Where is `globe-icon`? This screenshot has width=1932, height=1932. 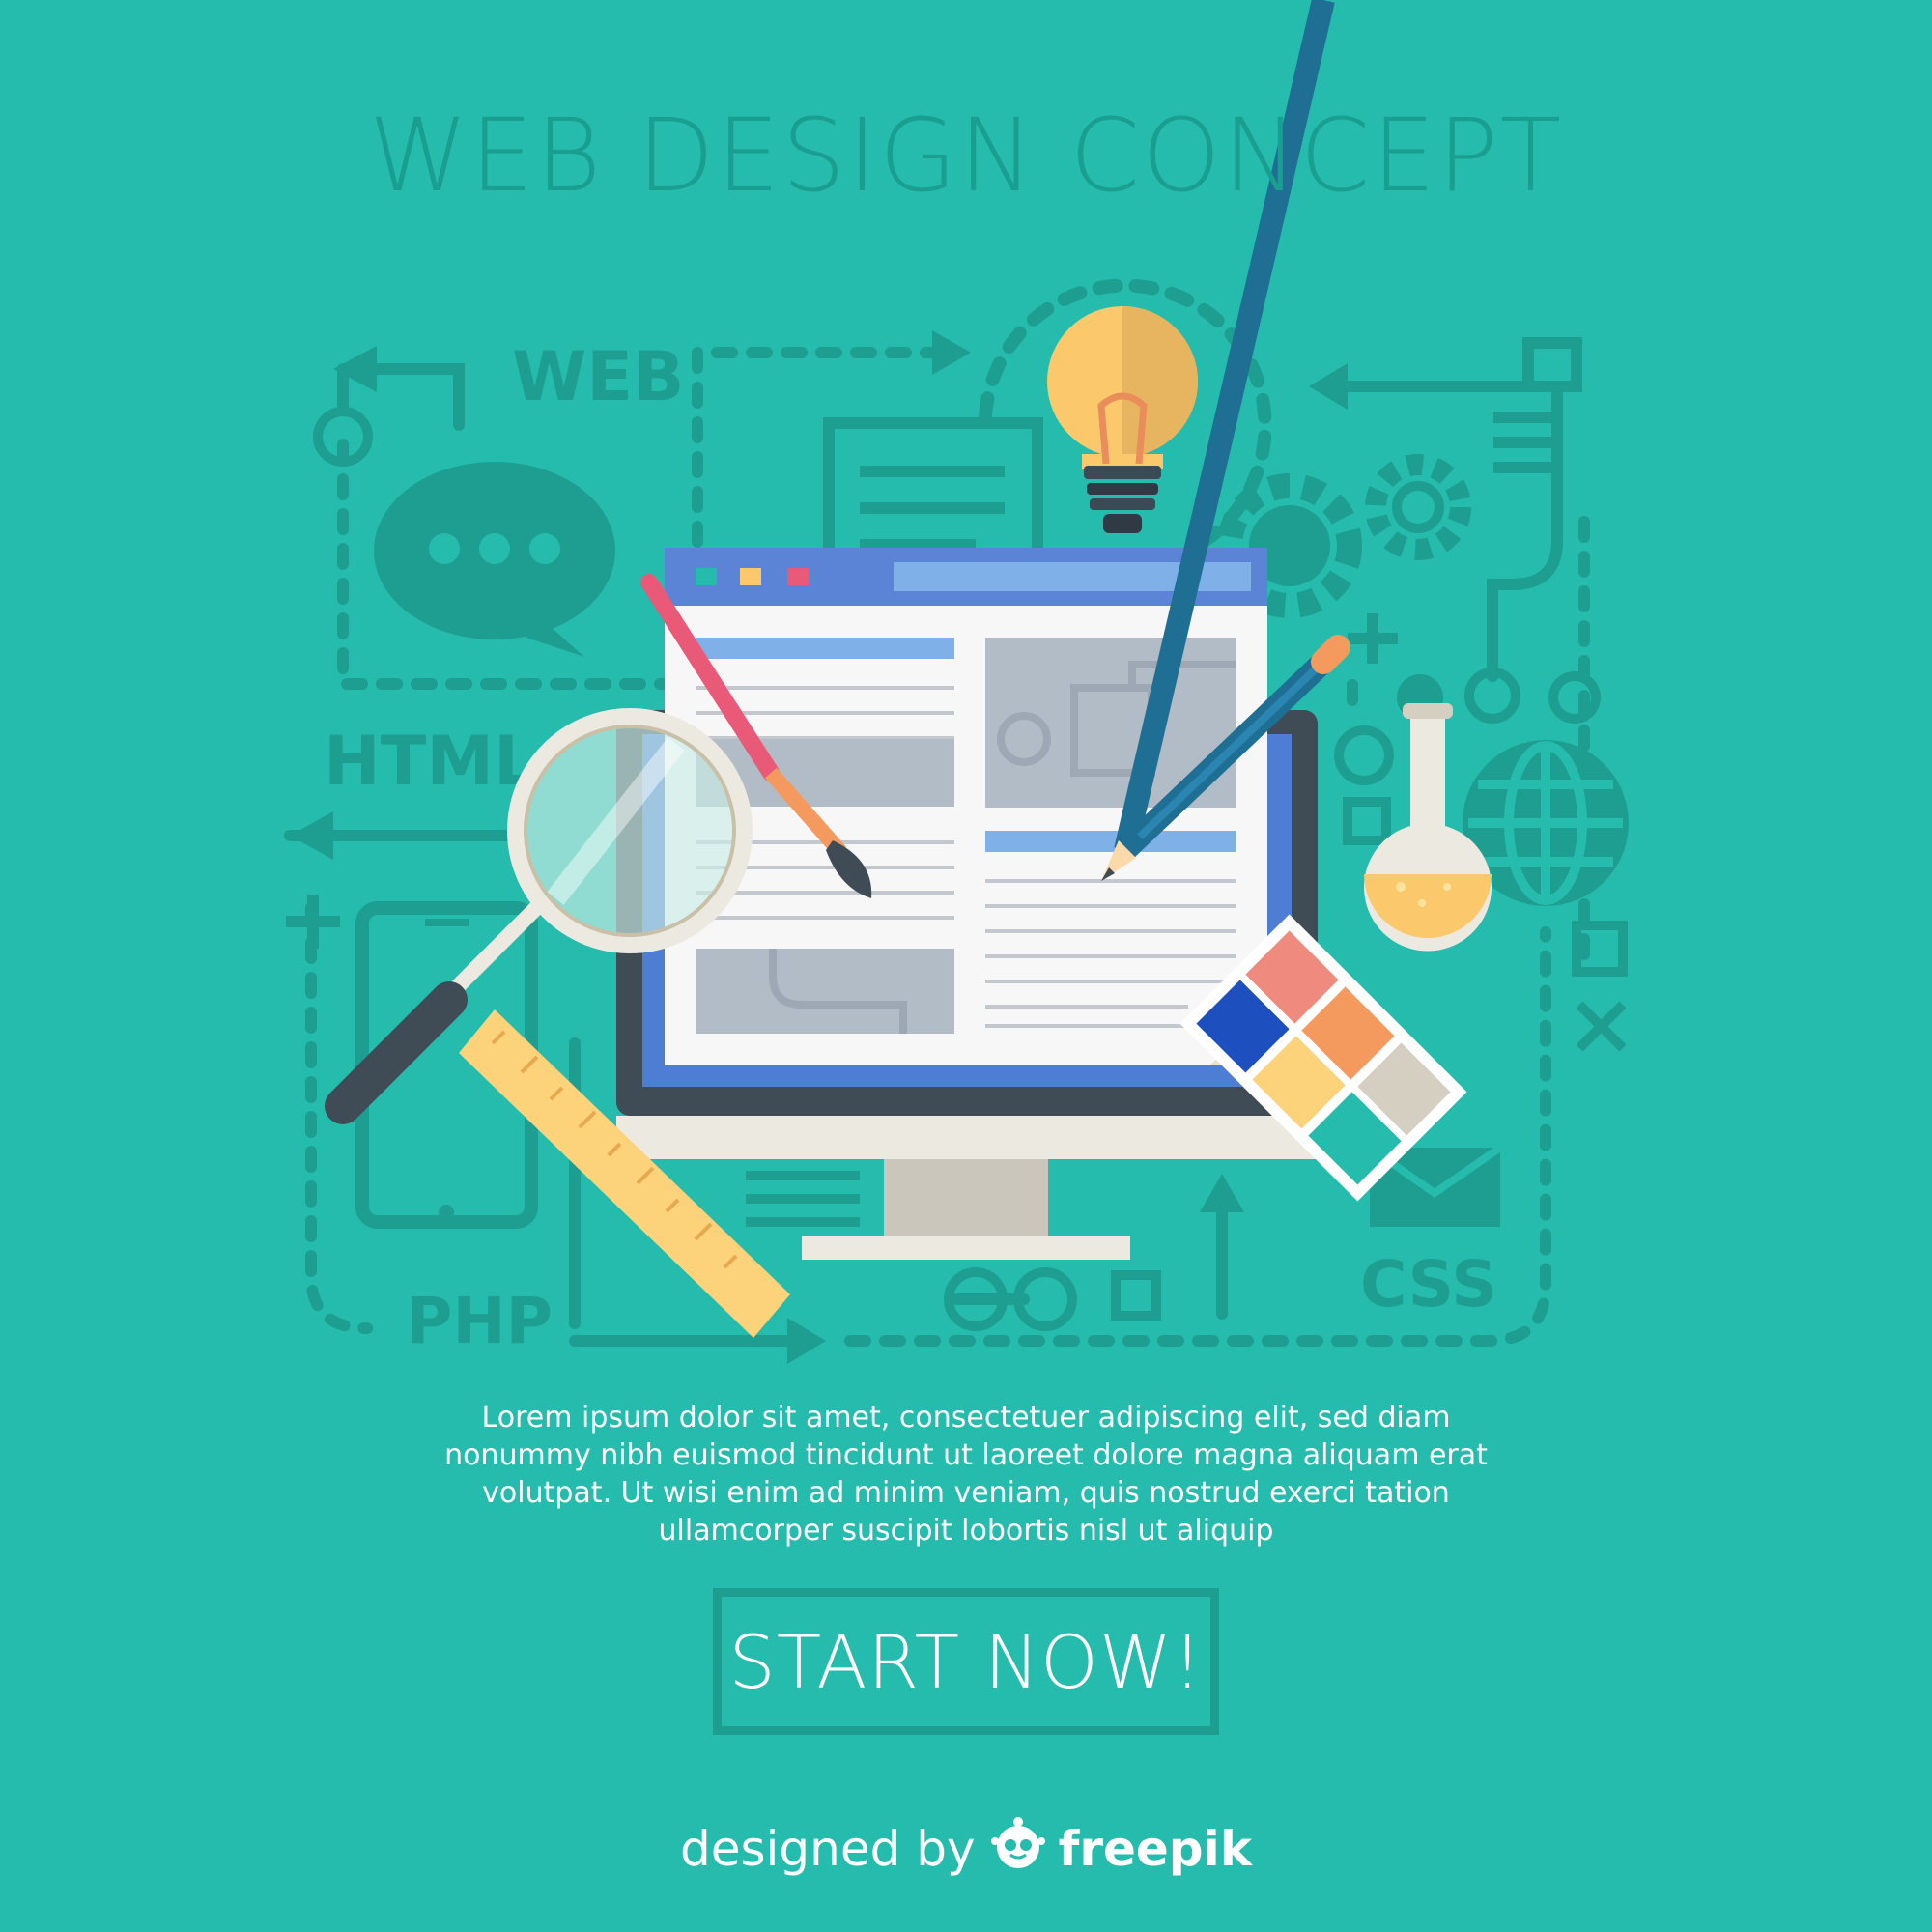 globe-icon is located at coordinates (1546, 823).